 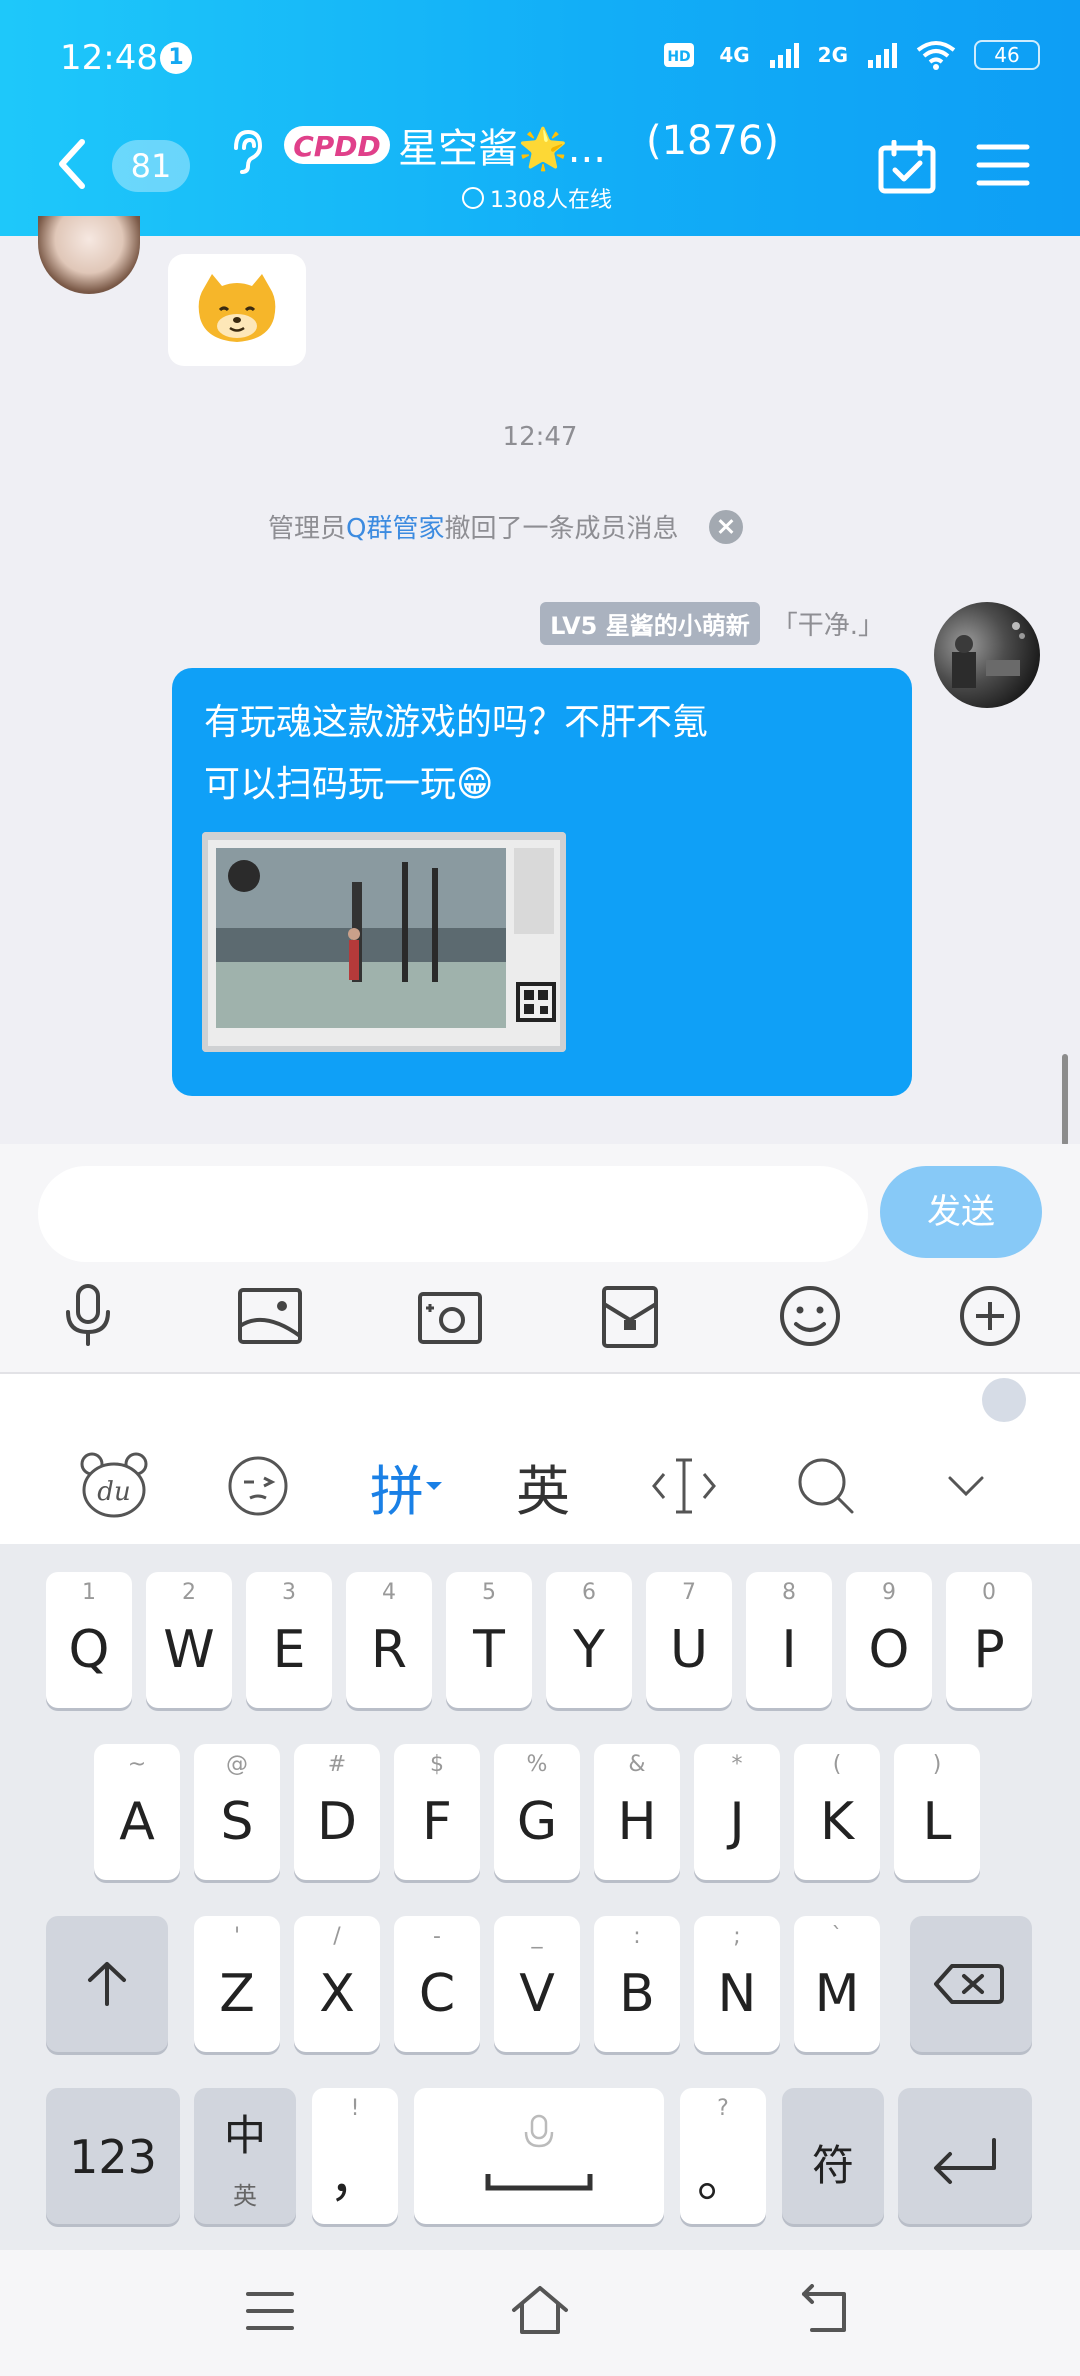 What do you see at coordinates (137, 1812) in the screenshot?
I see `key-a: ~ A` at bounding box center [137, 1812].